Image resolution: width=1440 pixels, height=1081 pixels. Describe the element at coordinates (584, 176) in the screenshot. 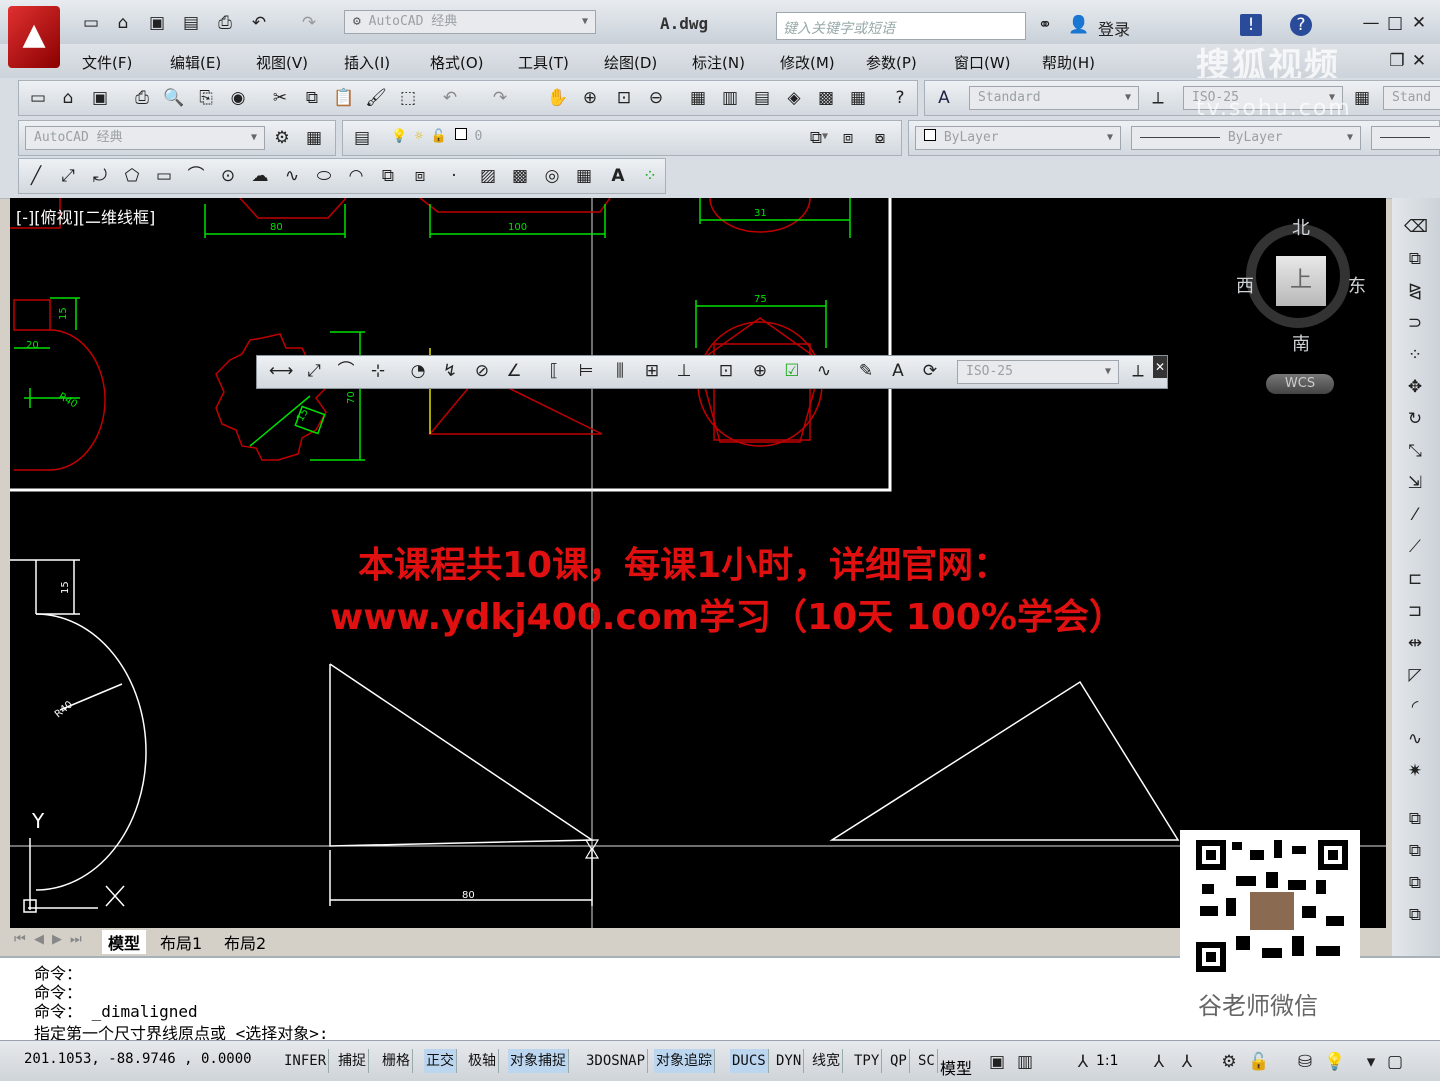

I see `table-icon: ▦` at that location.